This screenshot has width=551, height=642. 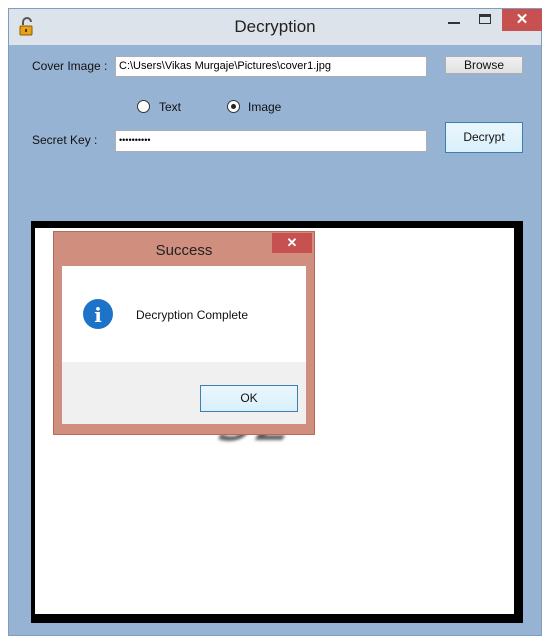 What do you see at coordinates (271, 141) in the screenshot?
I see `secret-key-field: ••••••••••` at bounding box center [271, 141].